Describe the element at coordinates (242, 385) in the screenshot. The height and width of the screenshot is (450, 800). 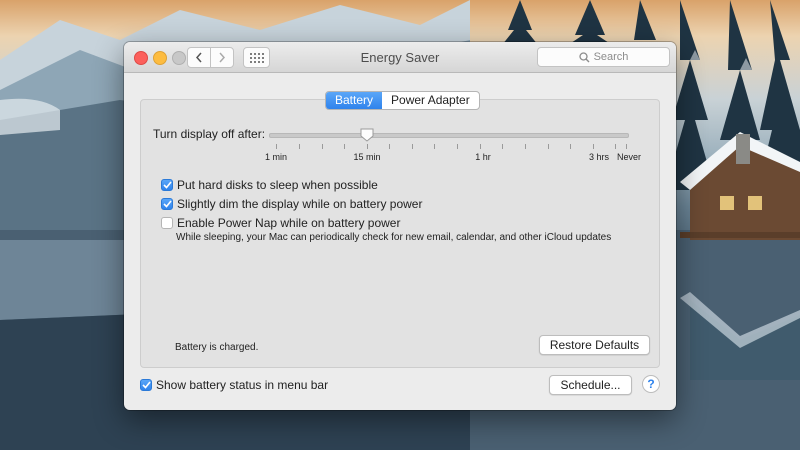
I see `option-label: Show battery status in menu bar` at that location.